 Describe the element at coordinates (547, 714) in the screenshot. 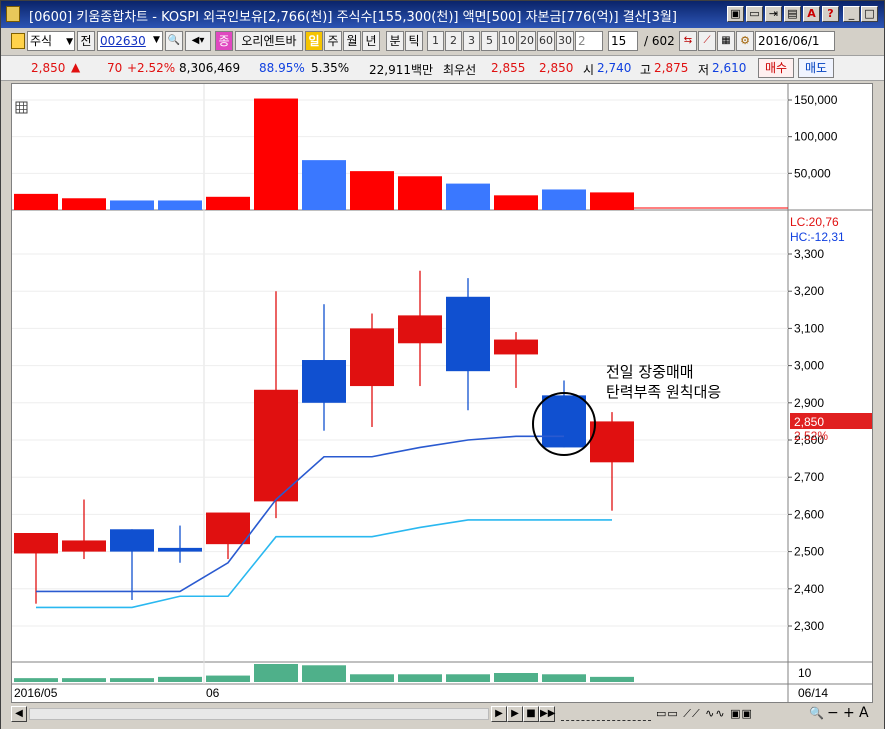

I see `fast-forward-button: ▶▶` at that location.